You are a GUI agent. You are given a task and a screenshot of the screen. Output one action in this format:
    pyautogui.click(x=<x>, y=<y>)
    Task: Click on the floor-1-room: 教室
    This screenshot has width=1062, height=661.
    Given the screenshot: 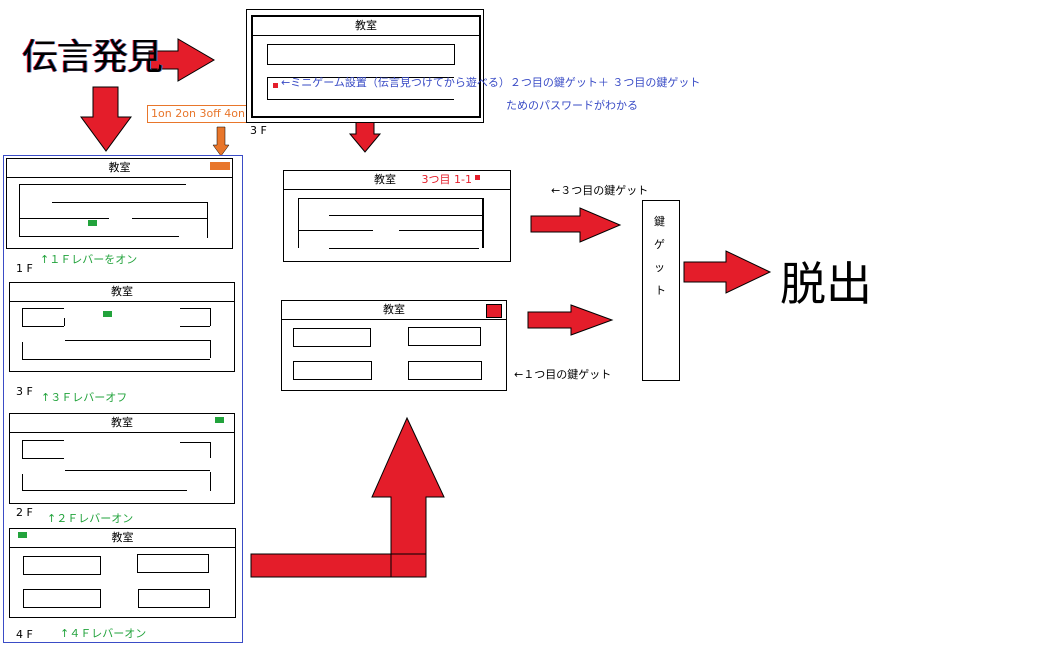 What is the action you would take?
    pyautogui.click(x=119, y=203)
    